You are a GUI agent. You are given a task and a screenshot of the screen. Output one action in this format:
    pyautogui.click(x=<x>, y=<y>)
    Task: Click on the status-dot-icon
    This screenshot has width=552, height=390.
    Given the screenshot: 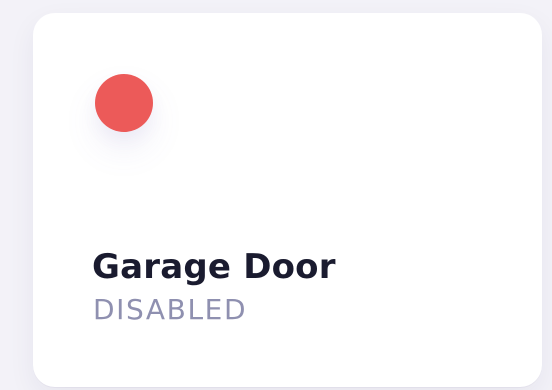 What is the action you would take?
    pyautogui.click(x=124, y=103)
    